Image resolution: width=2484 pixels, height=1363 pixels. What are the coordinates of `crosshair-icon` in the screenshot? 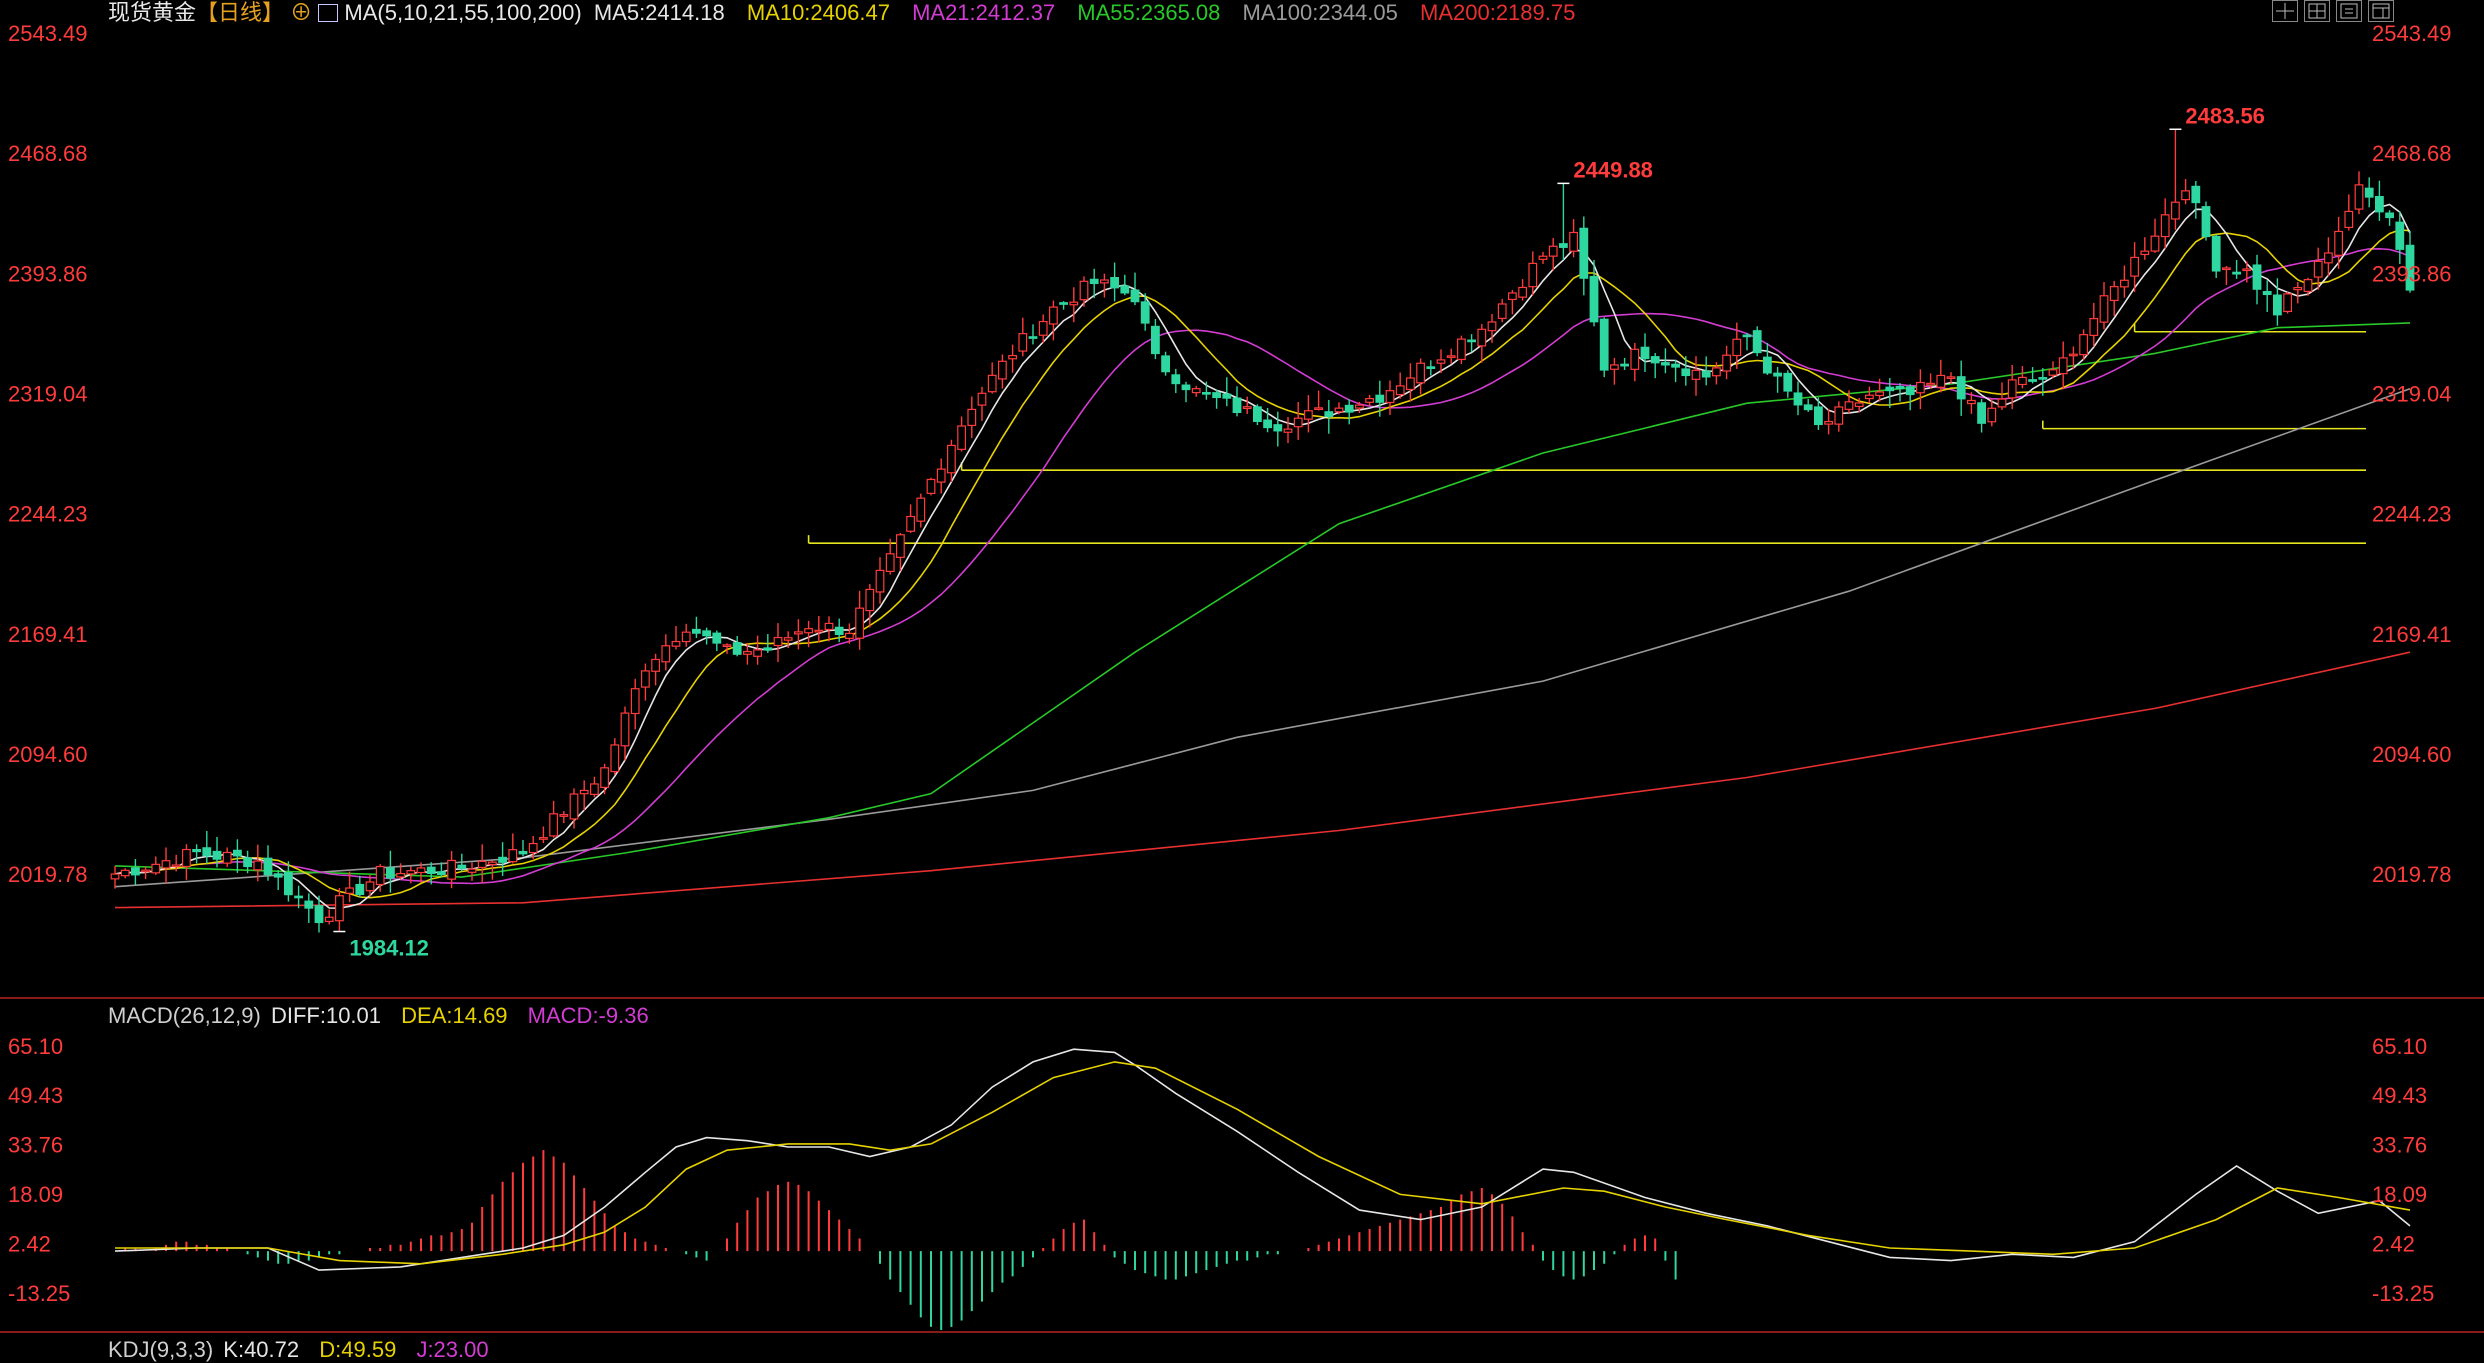 It's located at (2285, 11).